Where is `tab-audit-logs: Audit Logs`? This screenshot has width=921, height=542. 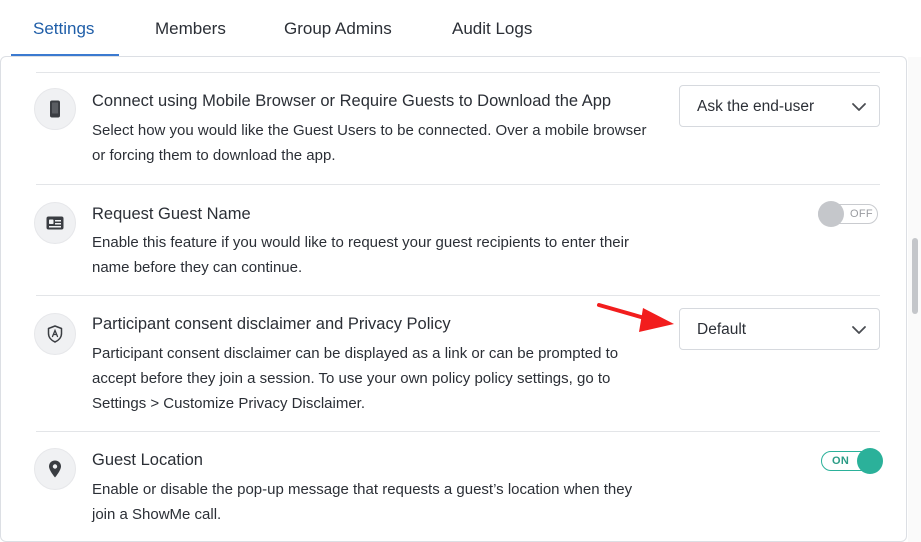
tab-audit-logs: Audit Logs is located at coordinates (492, 28).